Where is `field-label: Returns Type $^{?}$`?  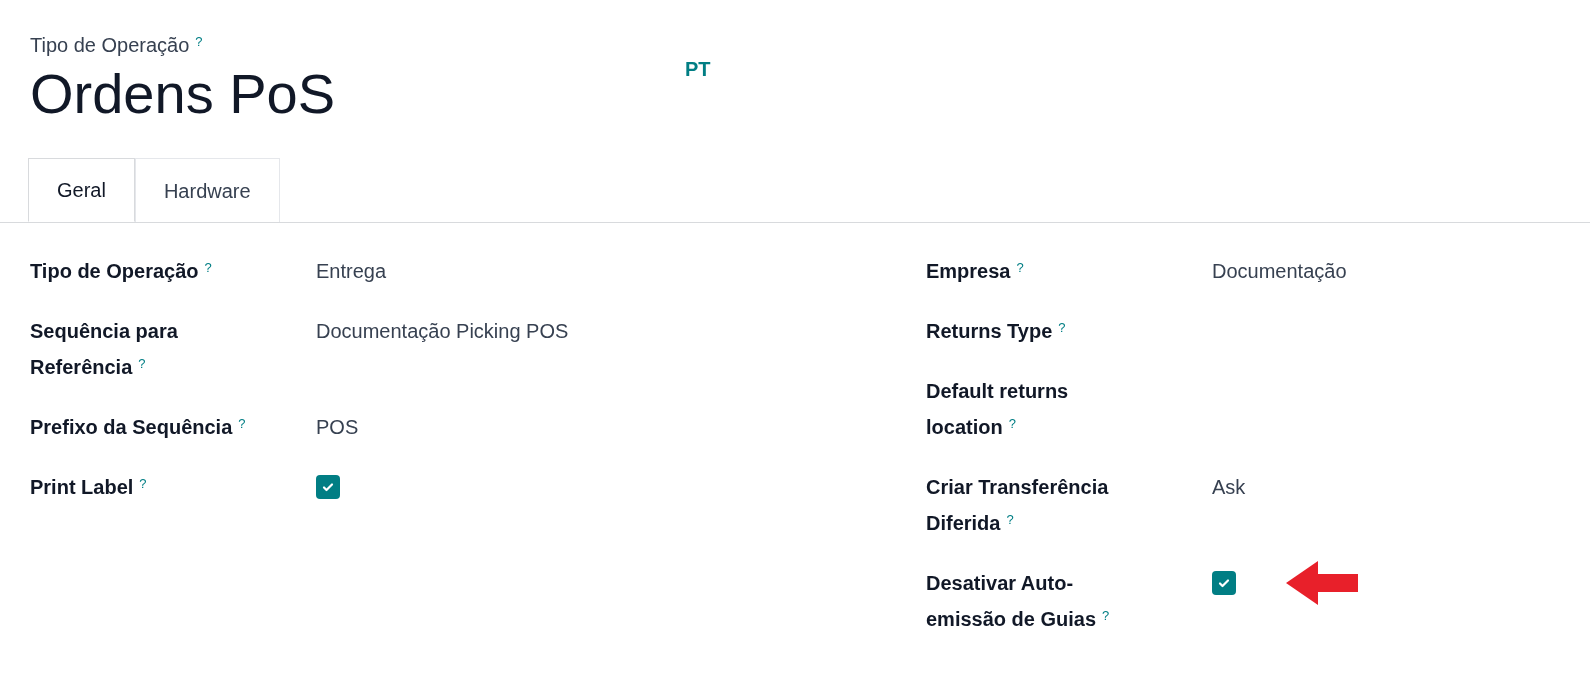 field-label: Returns Type $^{?}$ is located at coordinates (996, 331).